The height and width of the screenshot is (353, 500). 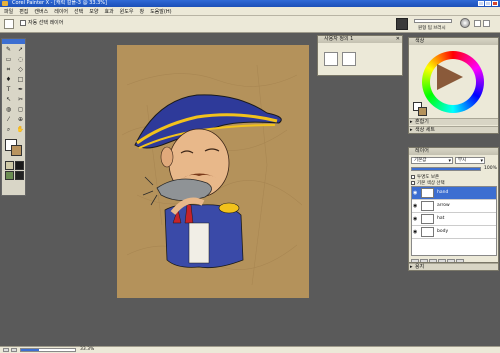 I want to click on custom-palette: 사용자 정의 1 ✕, so click(x=360, y=55).